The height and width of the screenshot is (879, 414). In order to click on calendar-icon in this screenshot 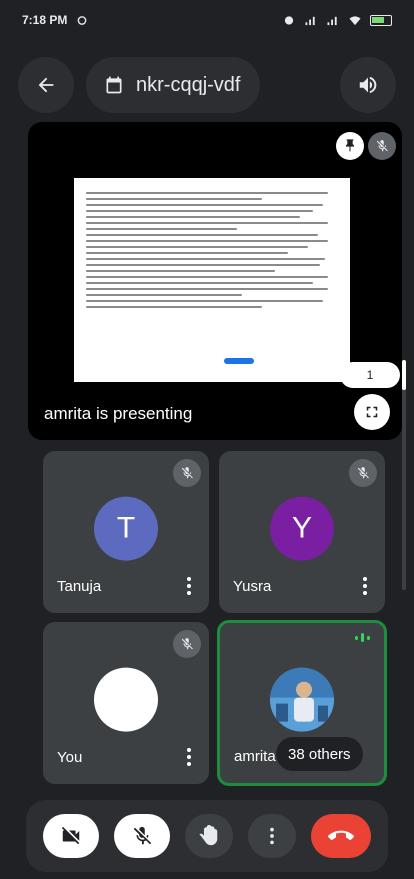, I will do `click(114, 85)`.